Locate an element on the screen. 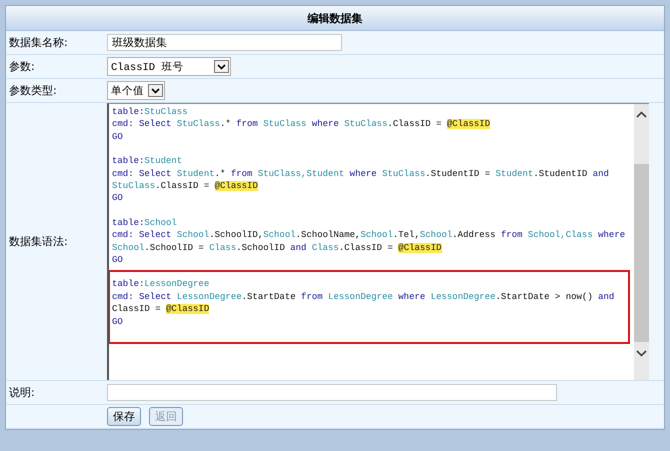 The image size is (670, 451). field-label: 参数: is located at coordinates (22, 66).